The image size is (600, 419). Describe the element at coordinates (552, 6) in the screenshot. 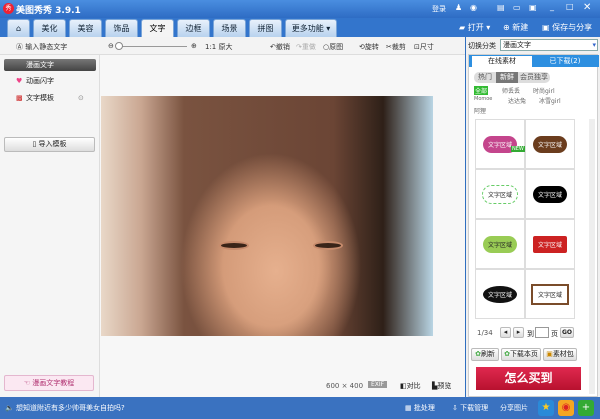

I see `minimize-button: _` at that location.